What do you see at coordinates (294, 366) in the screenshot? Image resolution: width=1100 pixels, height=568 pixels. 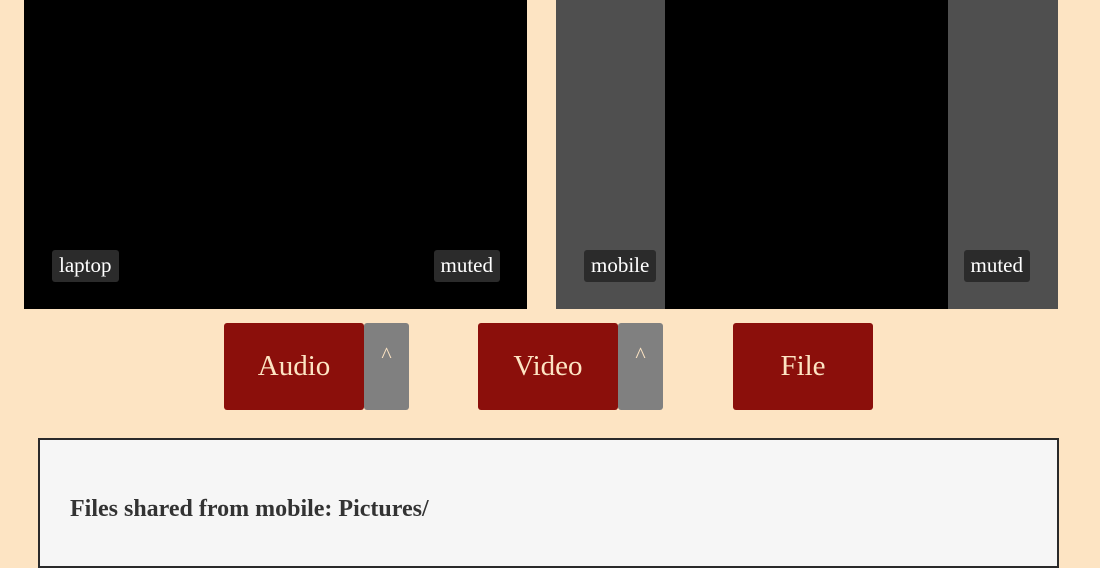 I see `audio-button: Audio` at bounding box center [294, 366].